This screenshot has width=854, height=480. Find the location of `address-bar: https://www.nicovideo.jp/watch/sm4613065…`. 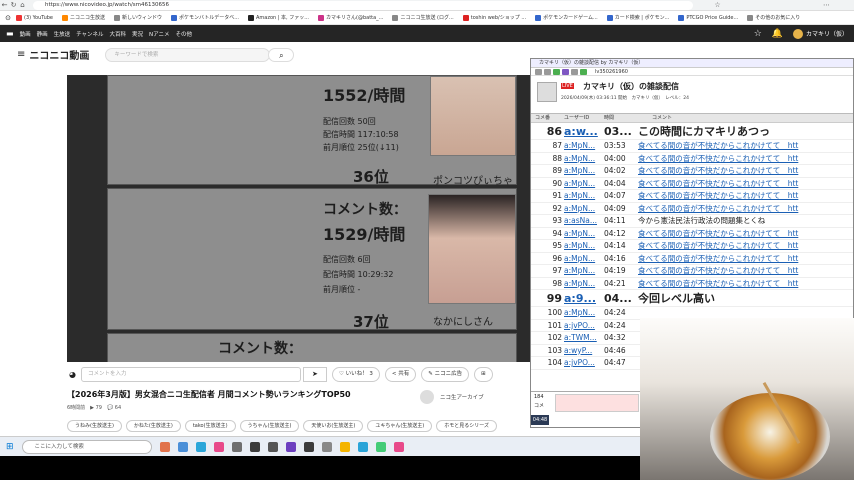

address-bar: https://www.nicovideo.jp/watch/sm4613065… is located at coordinates (363, 5).